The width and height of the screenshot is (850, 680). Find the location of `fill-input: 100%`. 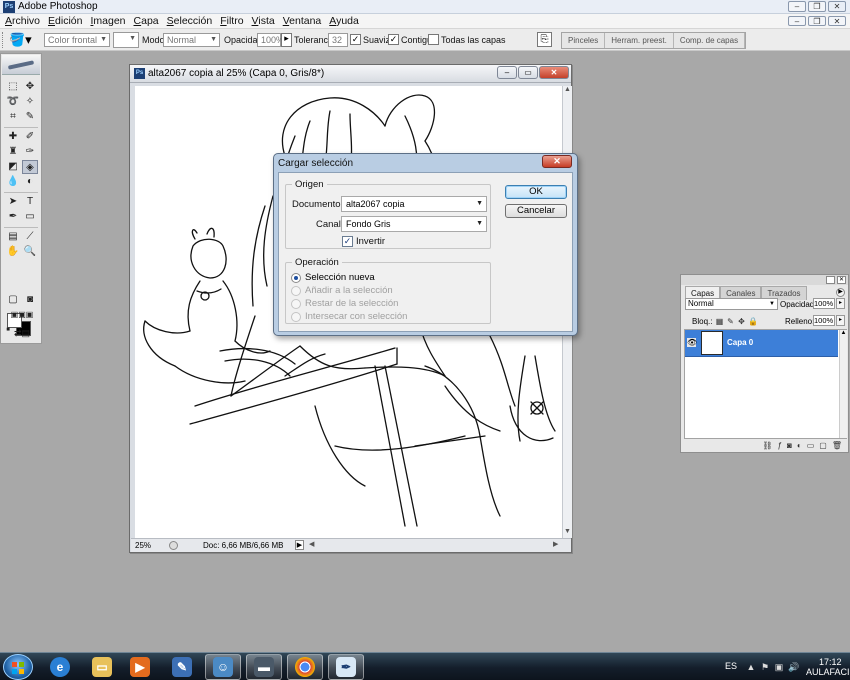

fill-input: 100% is located at coordinates (824, 320).